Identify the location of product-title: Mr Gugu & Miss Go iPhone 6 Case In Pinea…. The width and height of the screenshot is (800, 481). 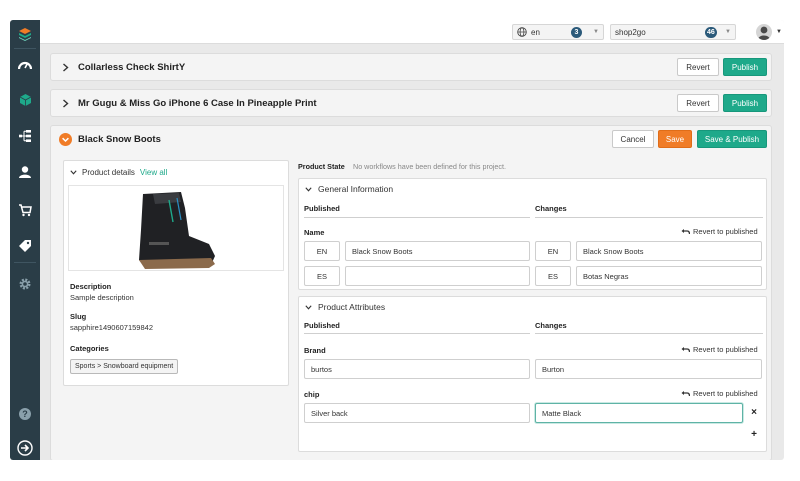
(197, 103).